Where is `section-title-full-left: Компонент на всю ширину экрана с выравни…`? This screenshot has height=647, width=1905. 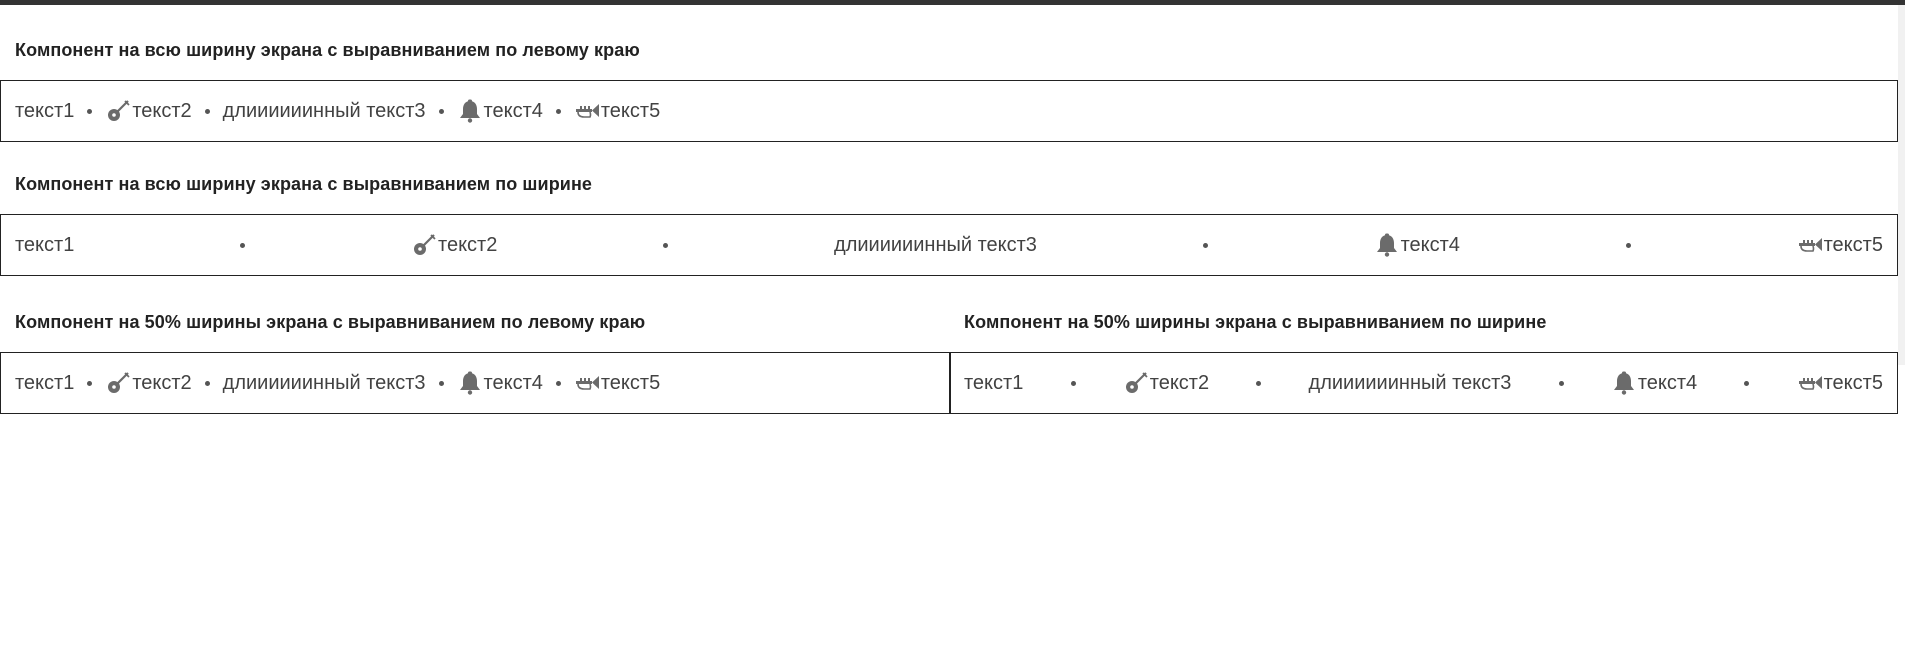 section-title-full-left: Компонент на всю ширину экрана с выравни… is located at coordinates (327, 50).